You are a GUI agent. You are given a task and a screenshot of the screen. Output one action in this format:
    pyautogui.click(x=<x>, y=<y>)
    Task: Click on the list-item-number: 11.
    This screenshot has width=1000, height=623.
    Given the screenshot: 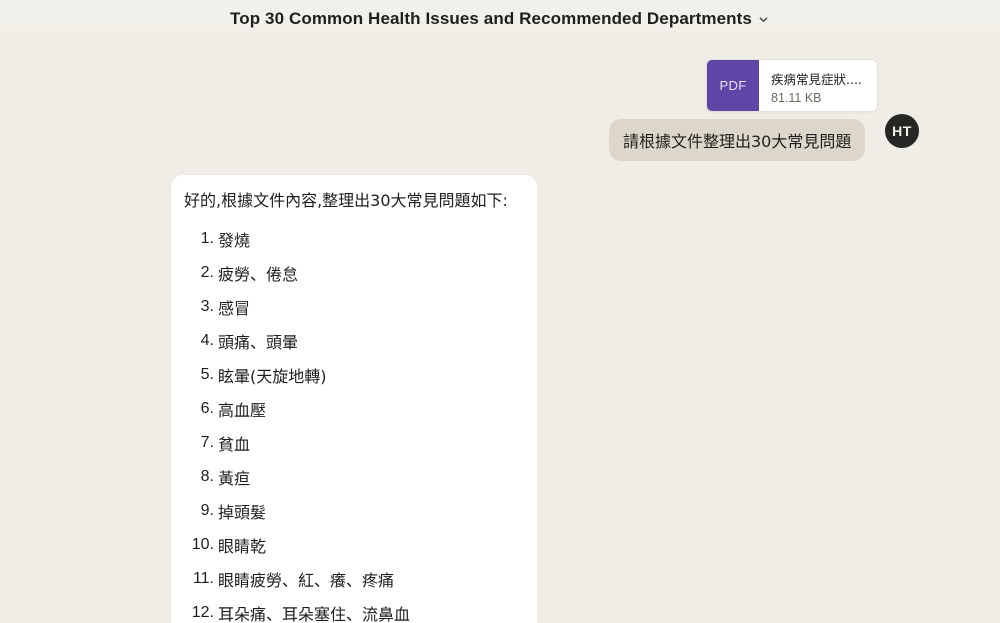 What is the action you would take?
    pyautogui.click(x=203, y=578)
    